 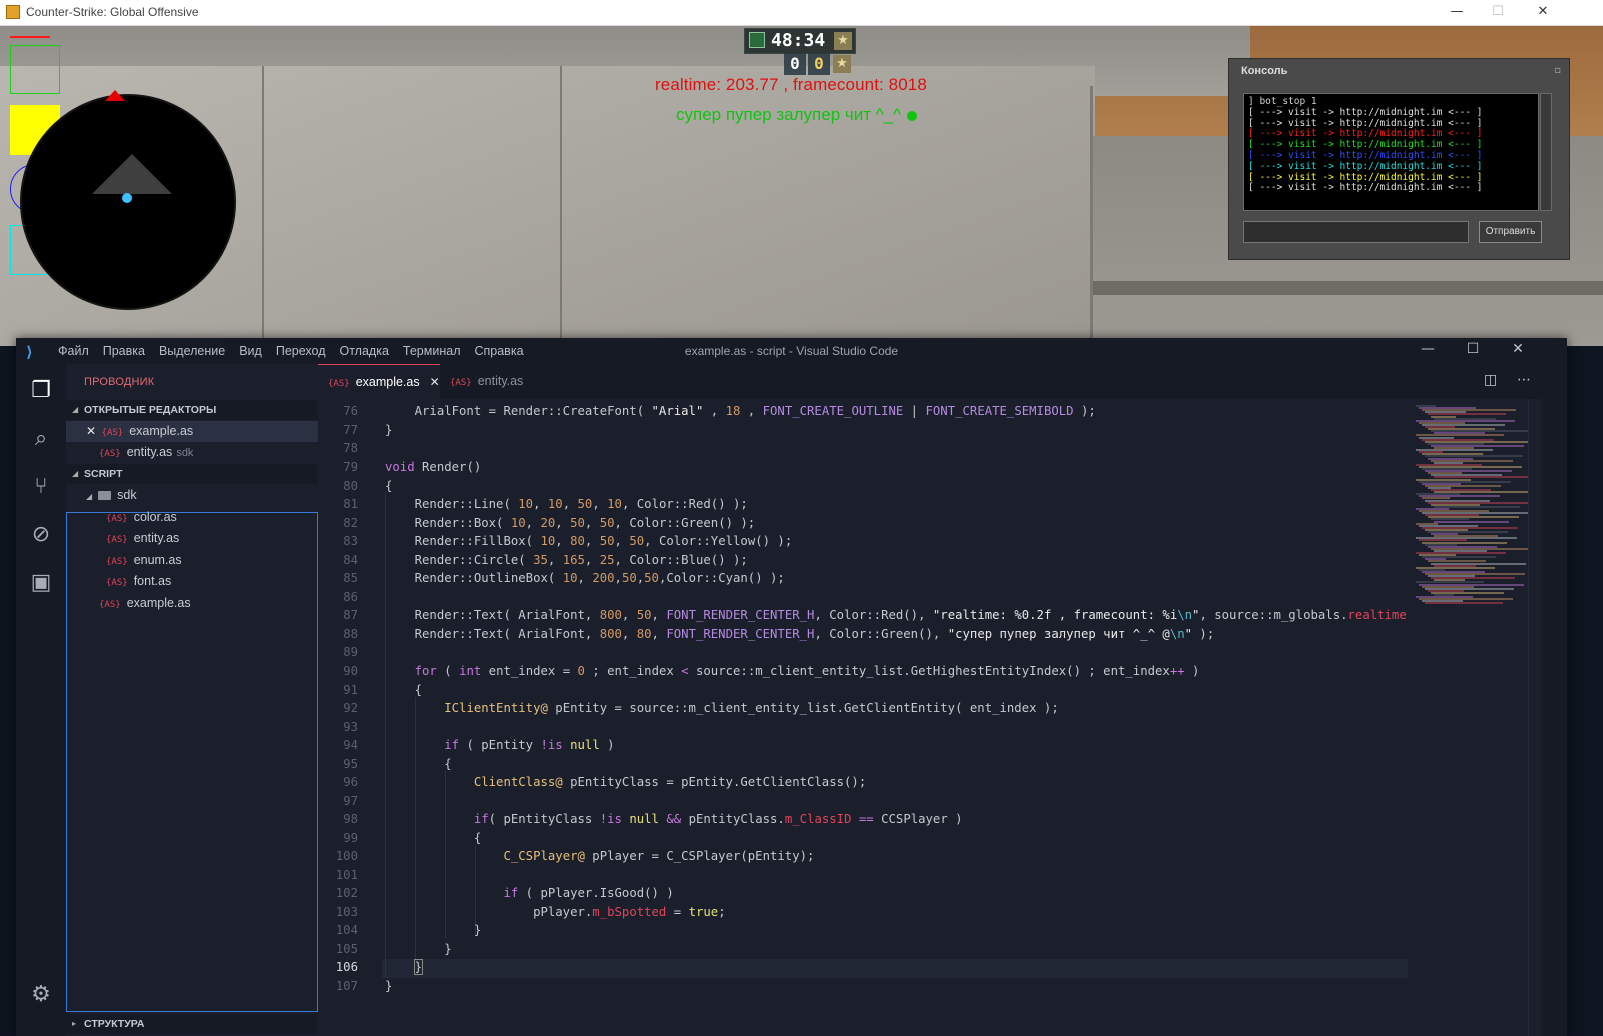 What do you see at coordinates (192, 603) in the screenshot?
I see `file-item: {AS} example.as` at bounding box center [192, 603].